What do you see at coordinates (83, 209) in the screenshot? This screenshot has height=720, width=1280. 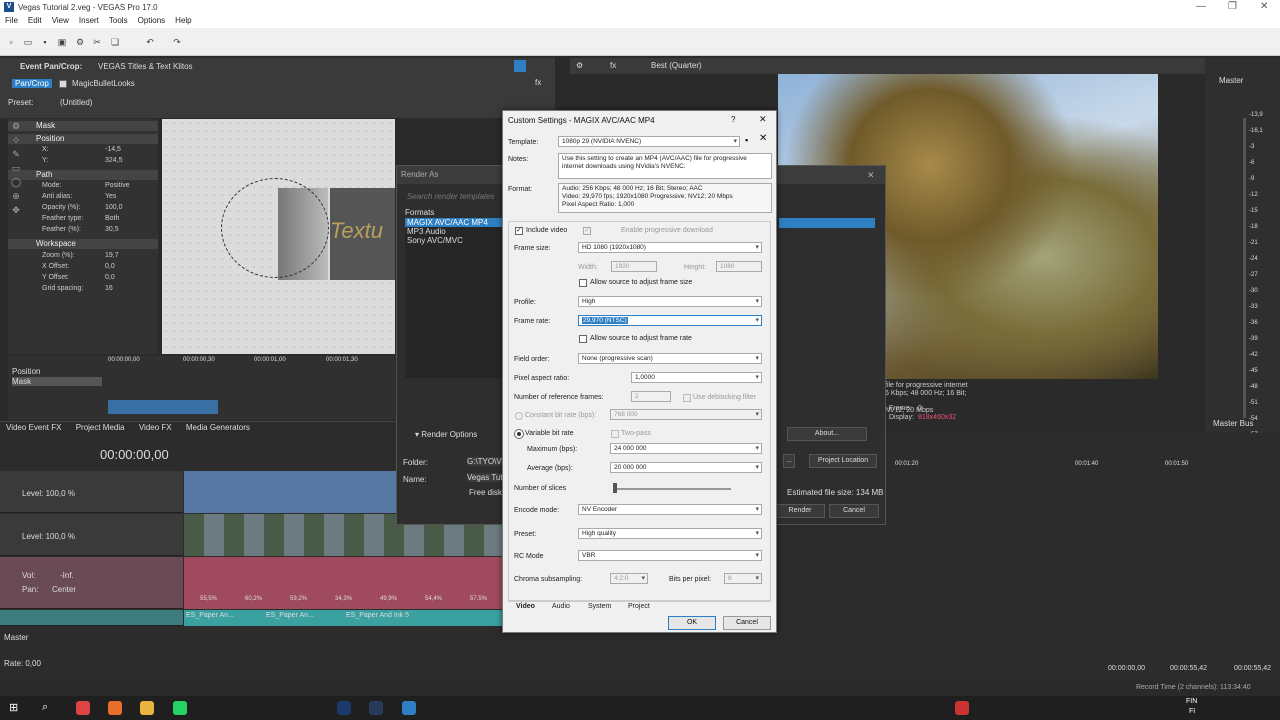 I see `prop-opacity: Opacity (%): 100,0` at bounding box center [83, 209].